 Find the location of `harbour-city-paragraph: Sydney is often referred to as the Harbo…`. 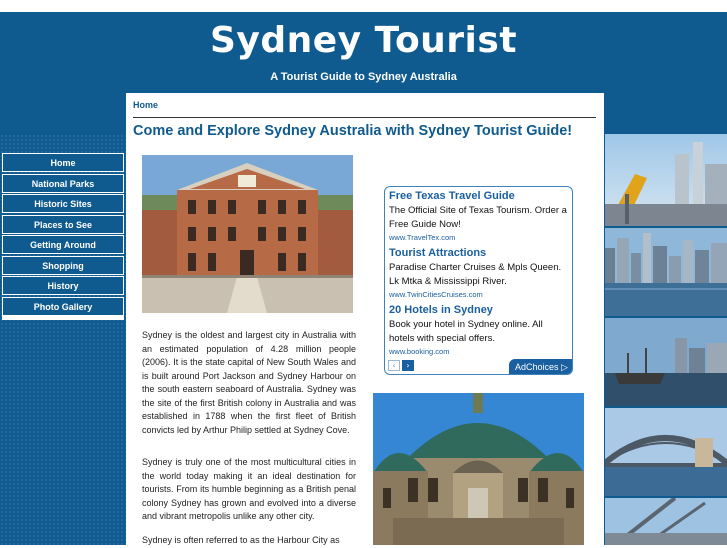

harbour-city-paragraph: Sydney is often referred to as the Harbo… is located at coordinates (241, 540).